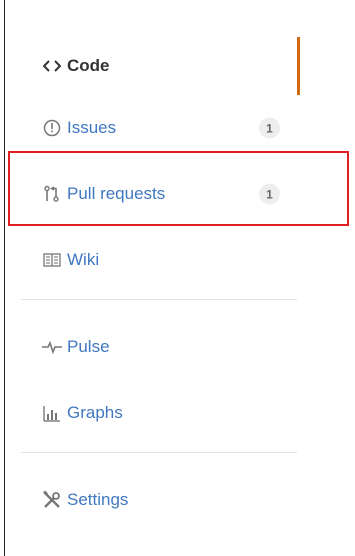 This screenshot has width=355, height=556. I want to click on sidebar-item-label: Graphs, so click(95, 412).